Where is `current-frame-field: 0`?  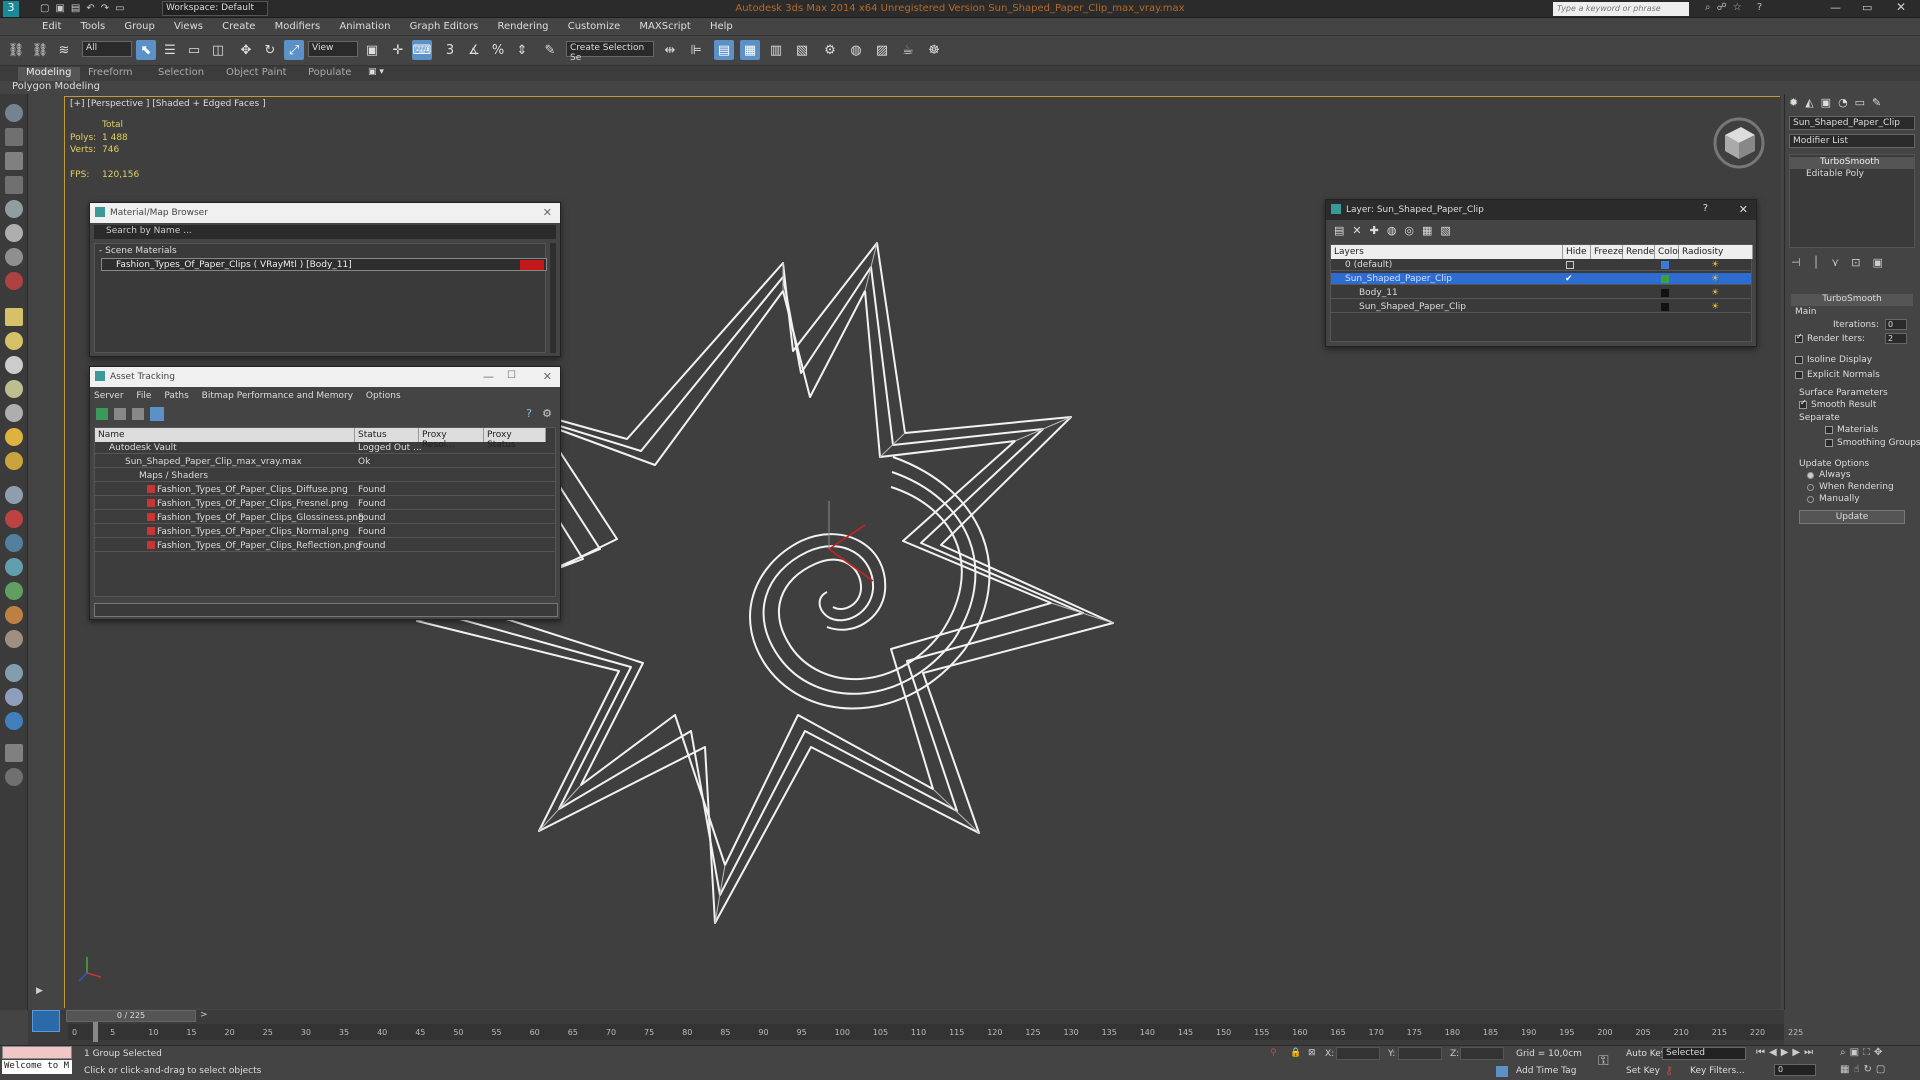
current-frame-field: 0 is located at coordinates (1795, 1070).